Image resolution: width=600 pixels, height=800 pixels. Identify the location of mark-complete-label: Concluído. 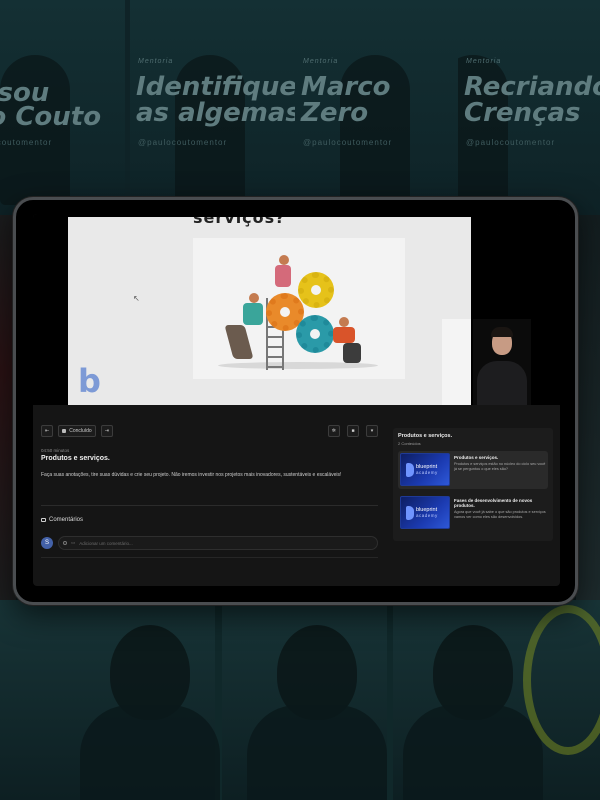
(80, 431).